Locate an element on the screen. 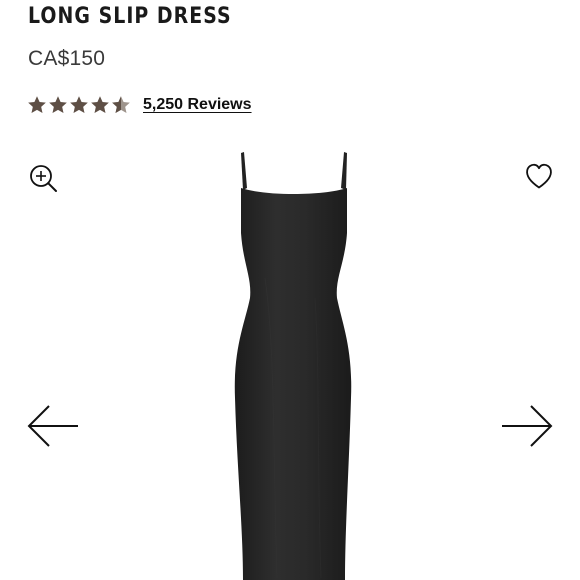 This screenshot has width=580, height=580. rating-stars is located at coordinates (79, 105).